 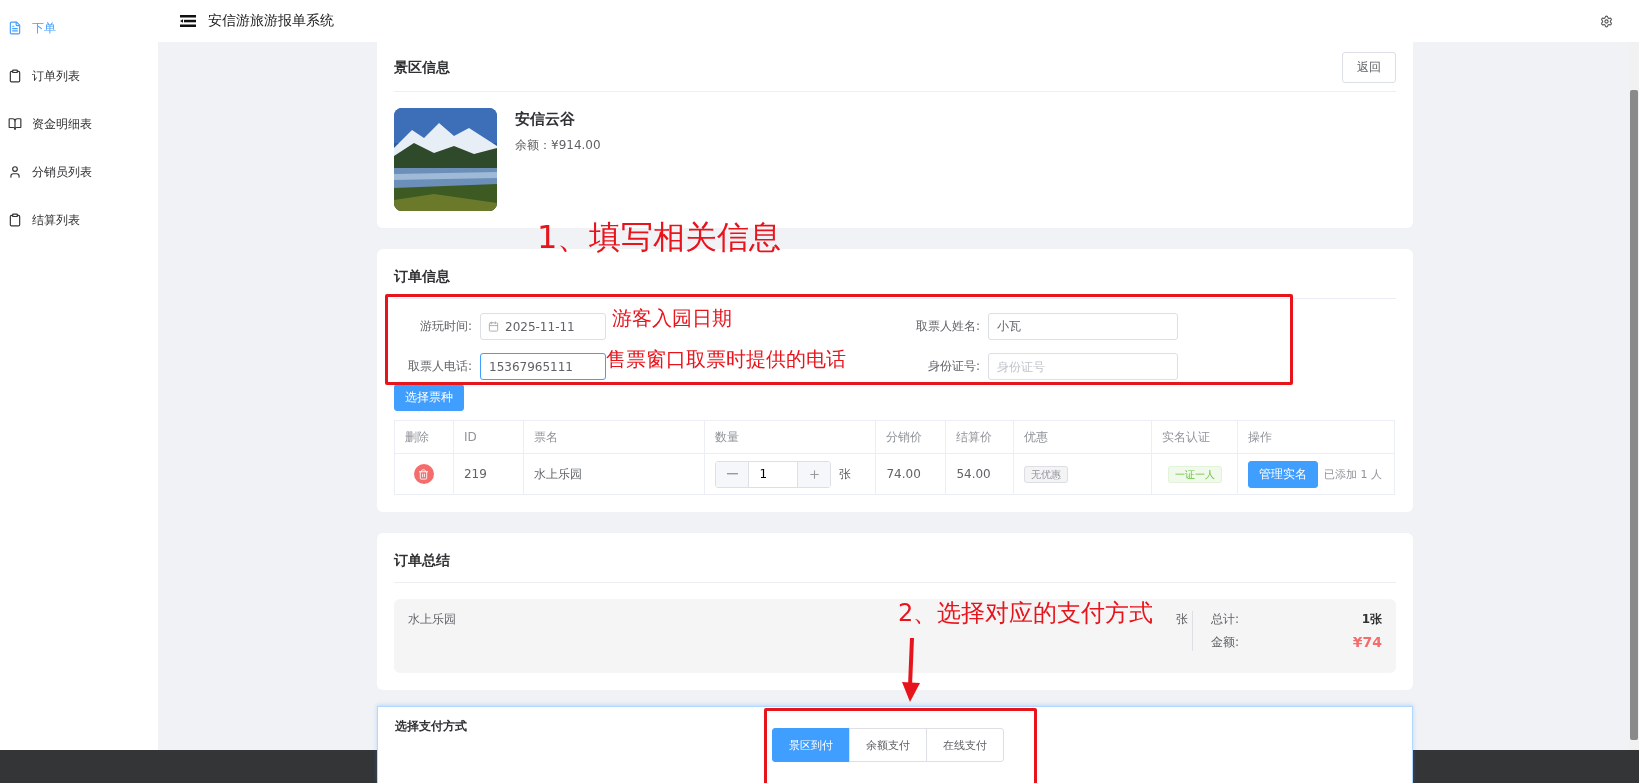 I want to click on annotation-text: 游客入园日期, so click(x=672, y=318).